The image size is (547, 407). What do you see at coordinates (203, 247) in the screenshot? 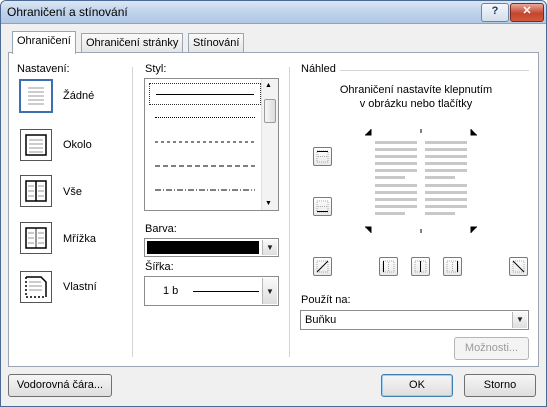
I see `color-swatch` at bounding box center [203, 247].